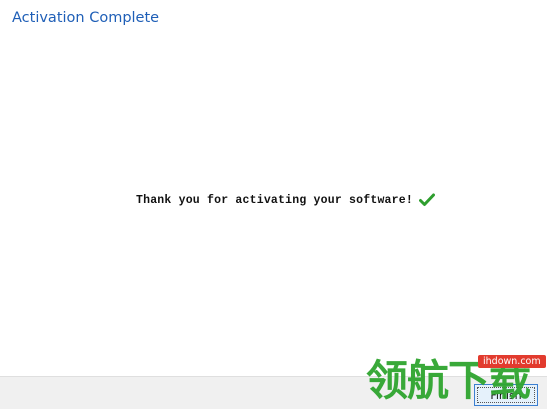 The width and height of the screenshot is (547, 409). Describe the element at coordinates (426, 200) in the screenshot. I see `checkmark-icon` at that location.